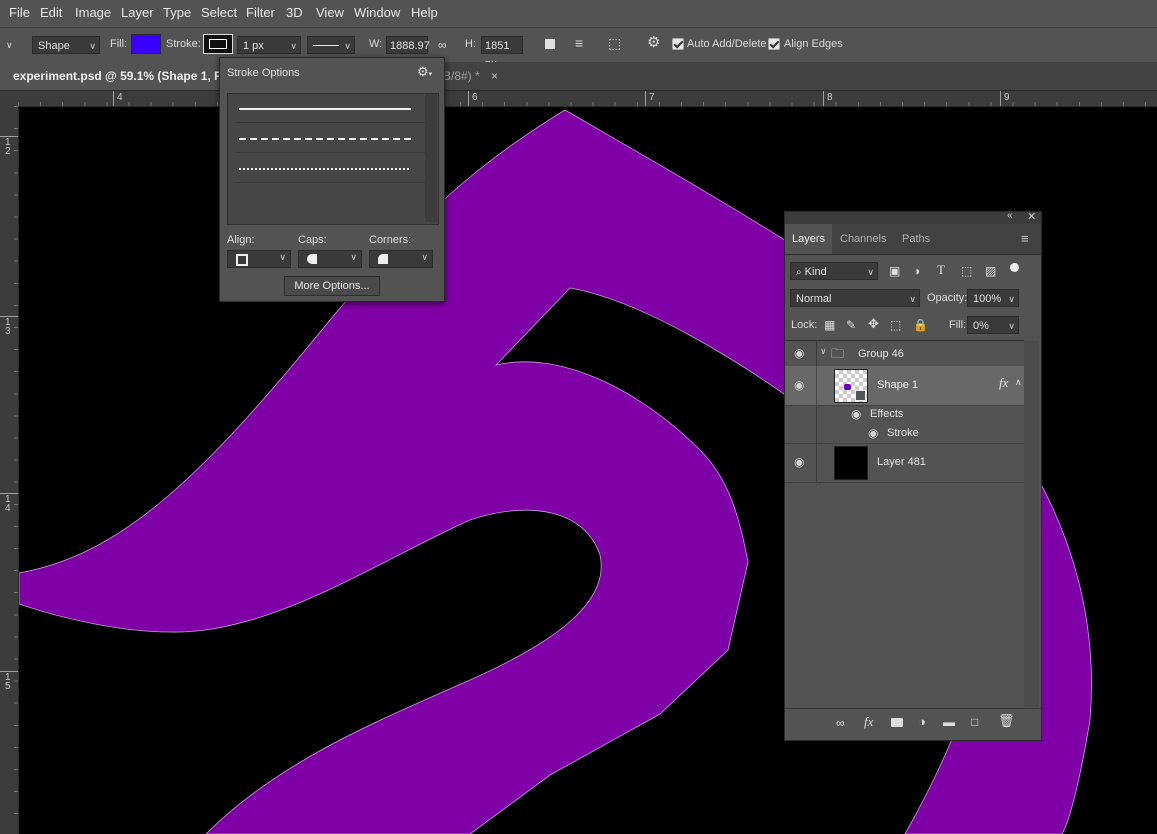 This screenshot has height=834, width=1157. Describe the element at coordinates (183, 44) in the screenshot. I see `stroke-label: Stroke:` at that location.